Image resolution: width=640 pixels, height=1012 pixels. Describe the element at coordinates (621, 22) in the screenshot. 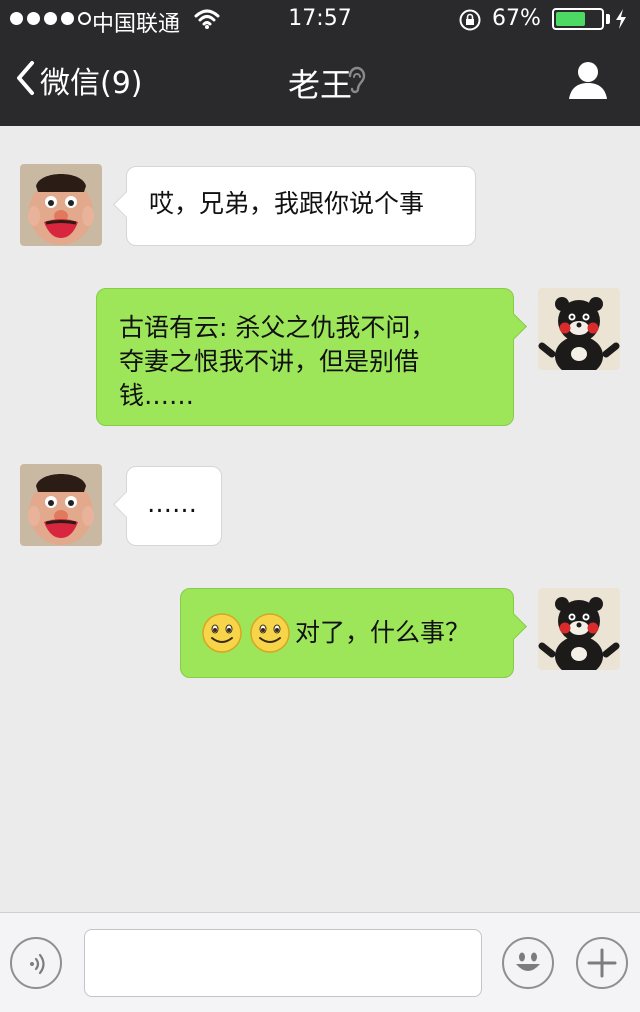

I see `charging-icon` at that location.